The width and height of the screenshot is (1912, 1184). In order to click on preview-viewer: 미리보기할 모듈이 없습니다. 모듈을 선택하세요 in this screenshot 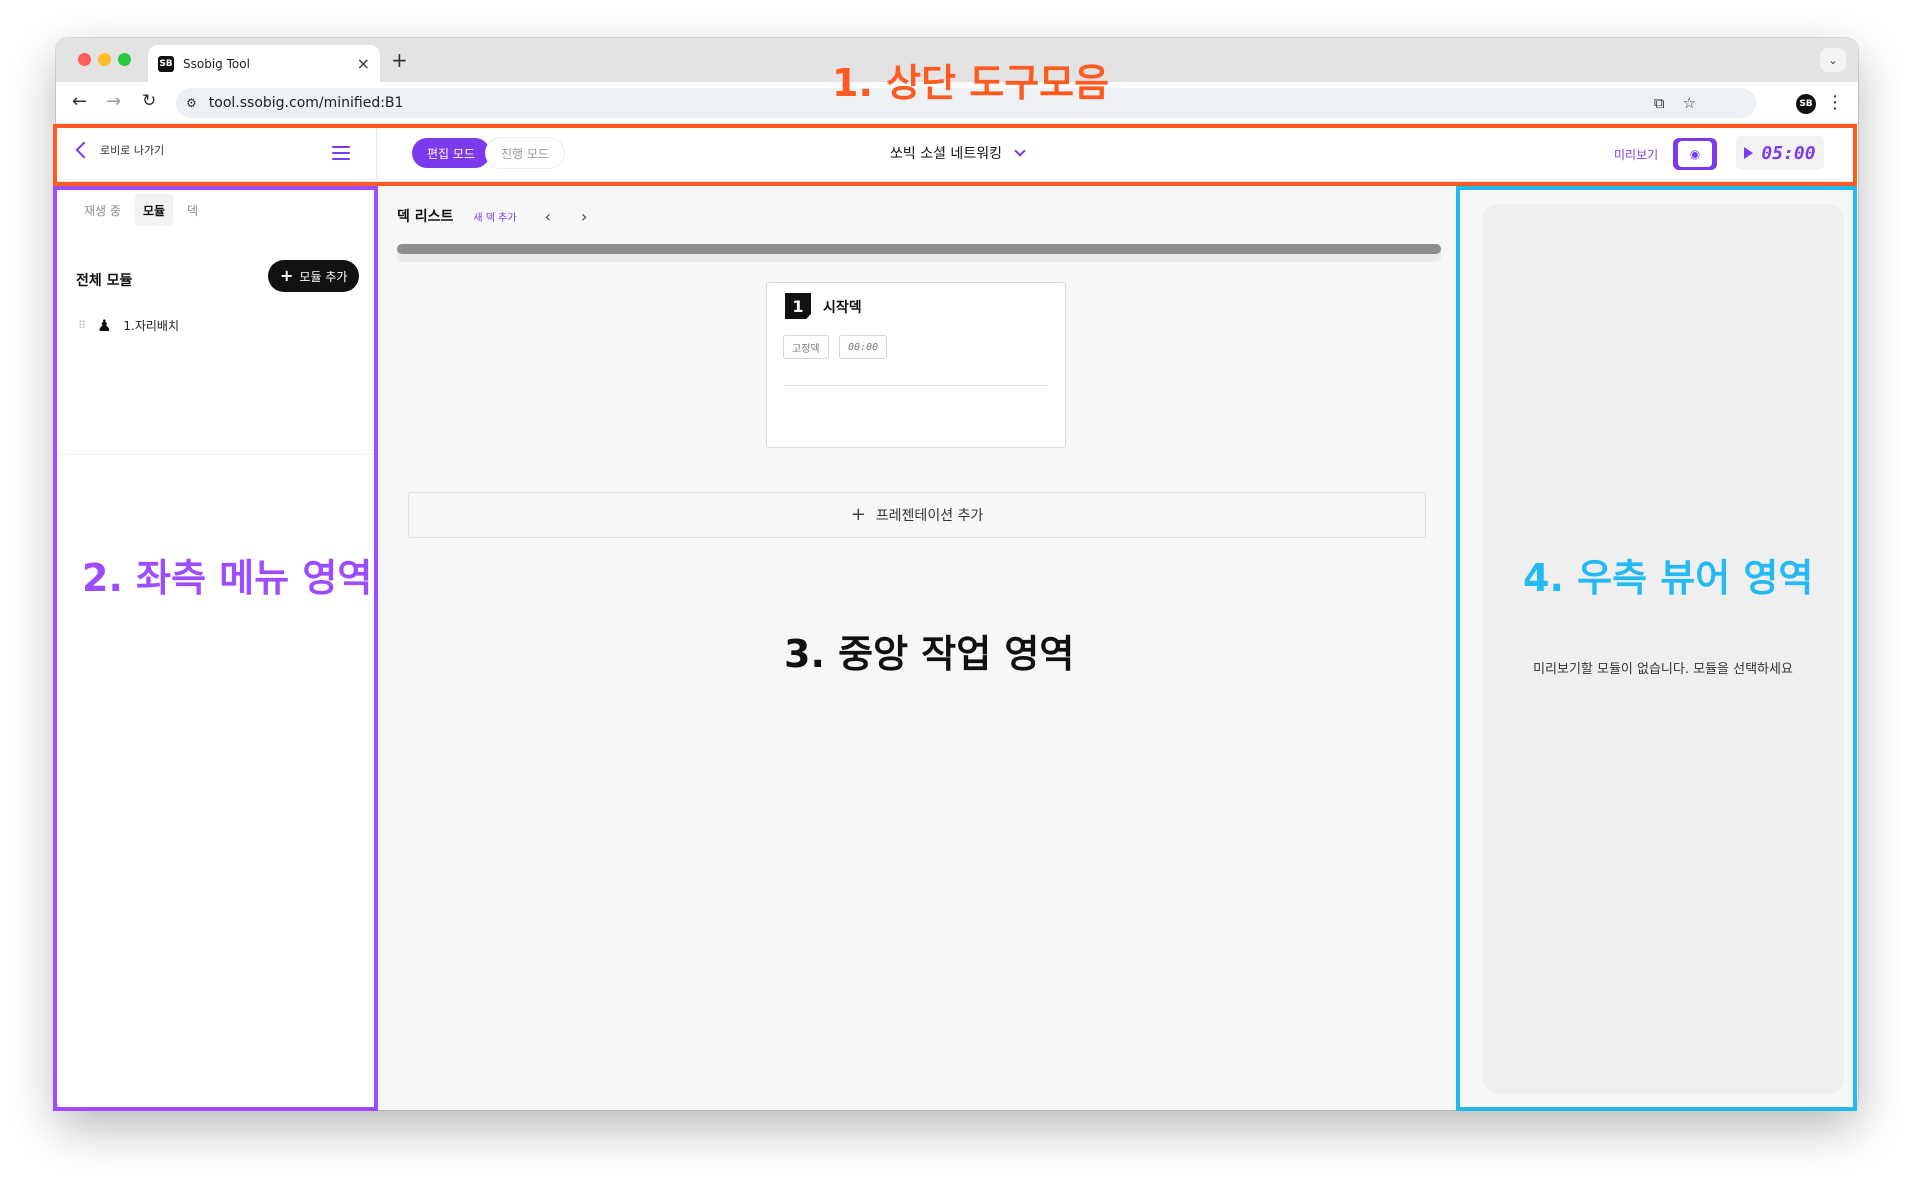, I will do `click(1663, 649)`.